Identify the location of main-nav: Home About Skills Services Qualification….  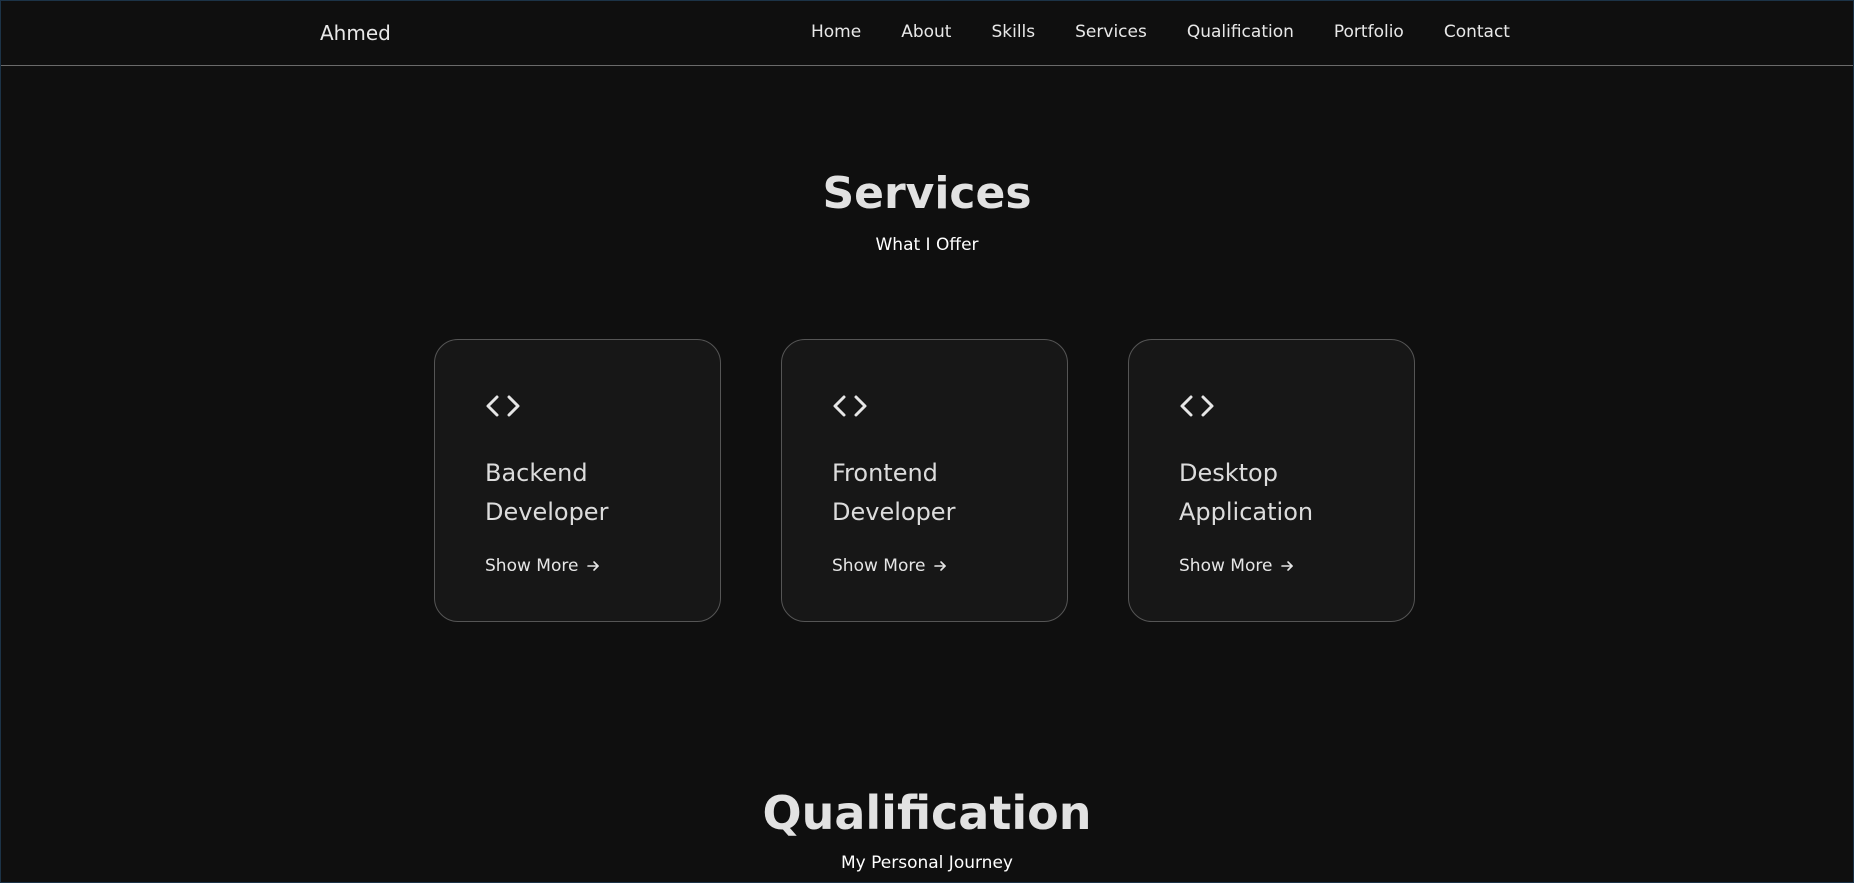
(1160, 32).